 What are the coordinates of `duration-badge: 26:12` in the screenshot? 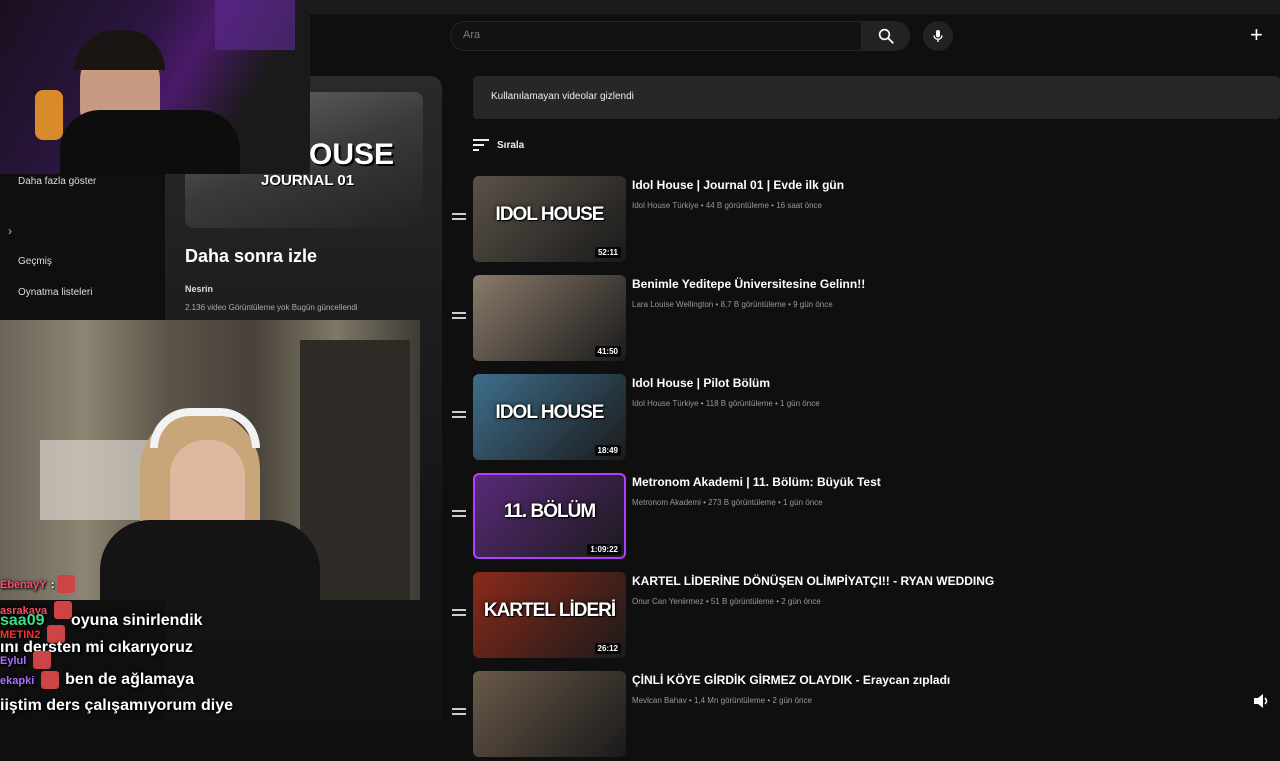 It's located at (607, 648).